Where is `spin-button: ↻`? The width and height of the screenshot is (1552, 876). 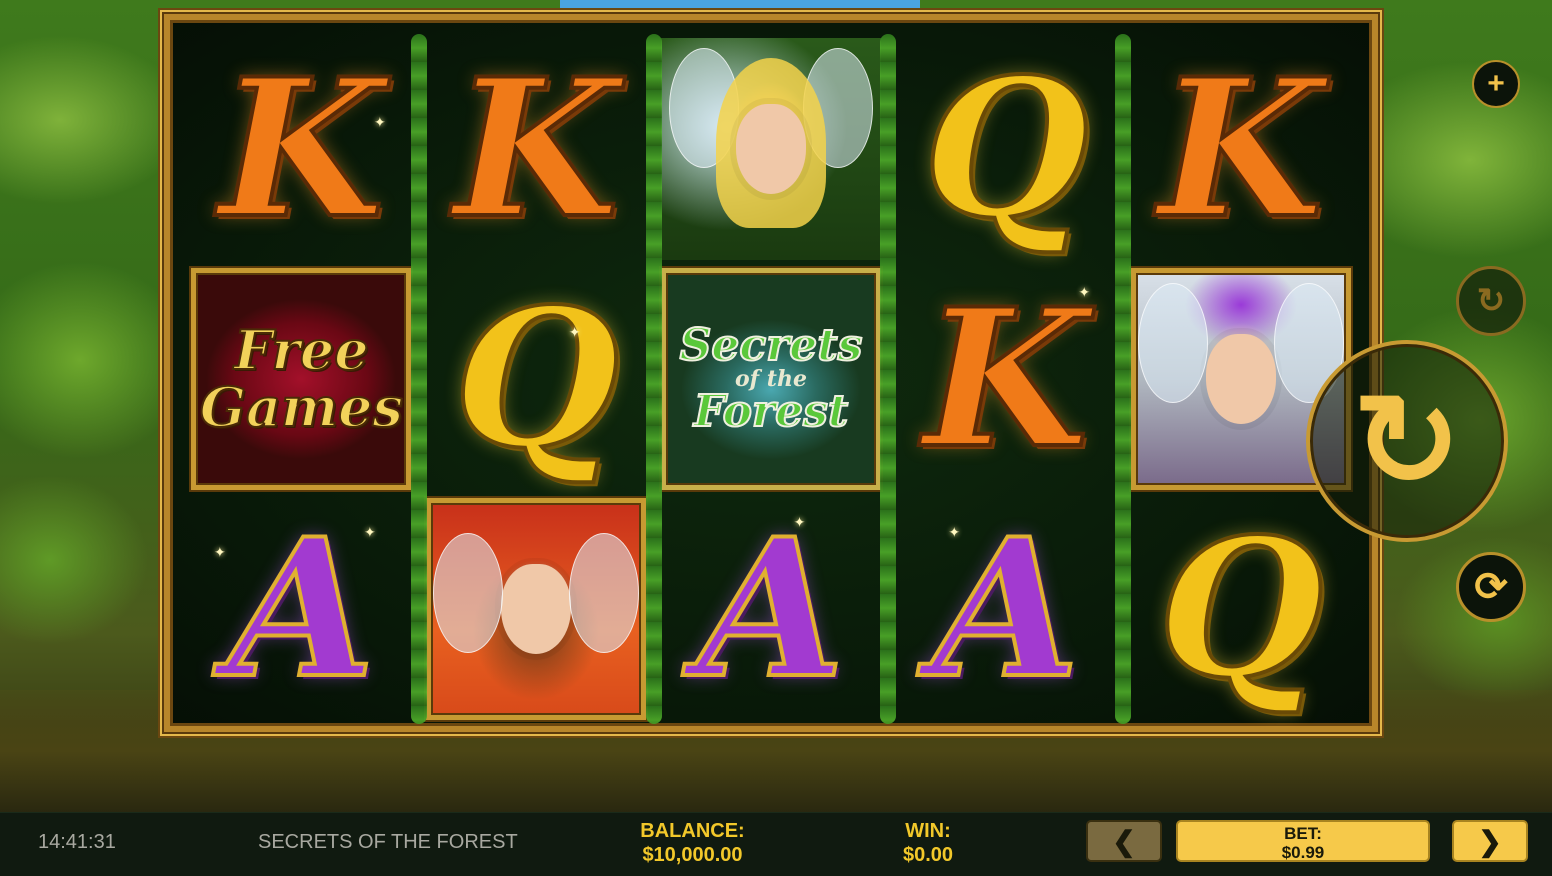
spin-button: ↻ is located at coordinates (1407, 441).